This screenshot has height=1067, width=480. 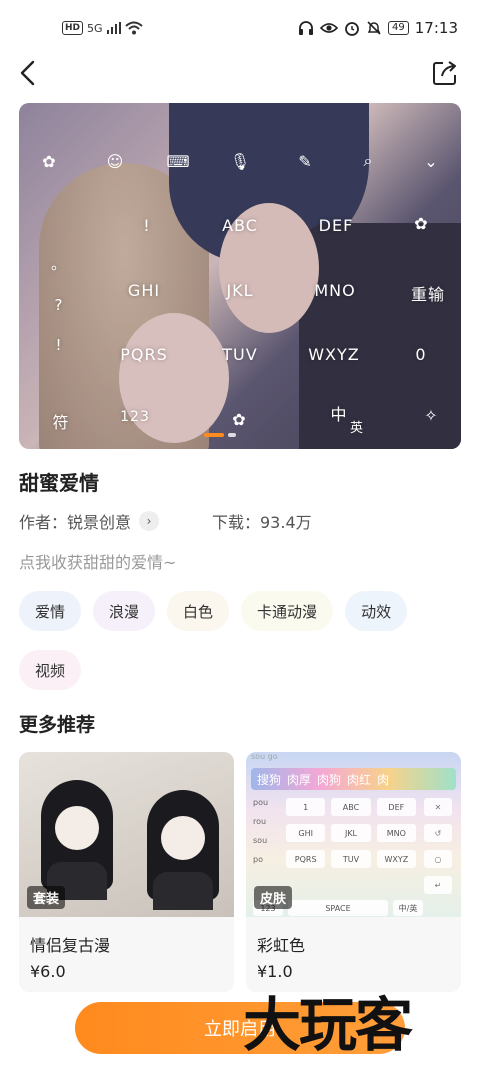 I want to click on tag: 爱情, so click(x=50, y=611).